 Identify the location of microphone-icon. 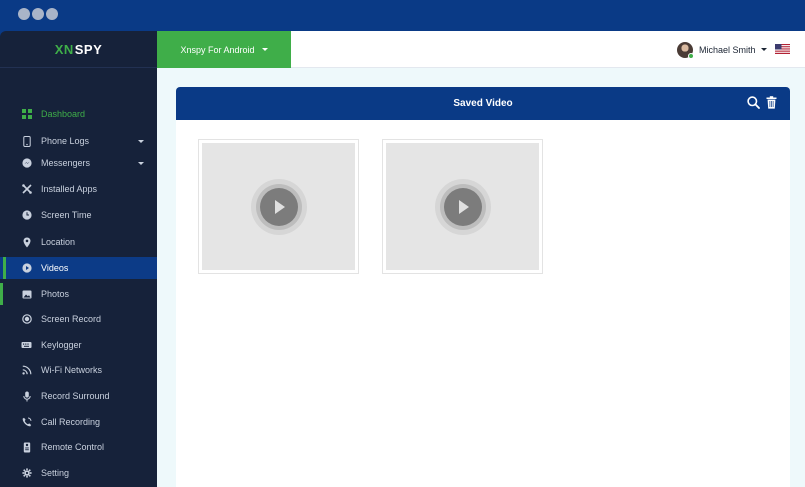
(26, 396).